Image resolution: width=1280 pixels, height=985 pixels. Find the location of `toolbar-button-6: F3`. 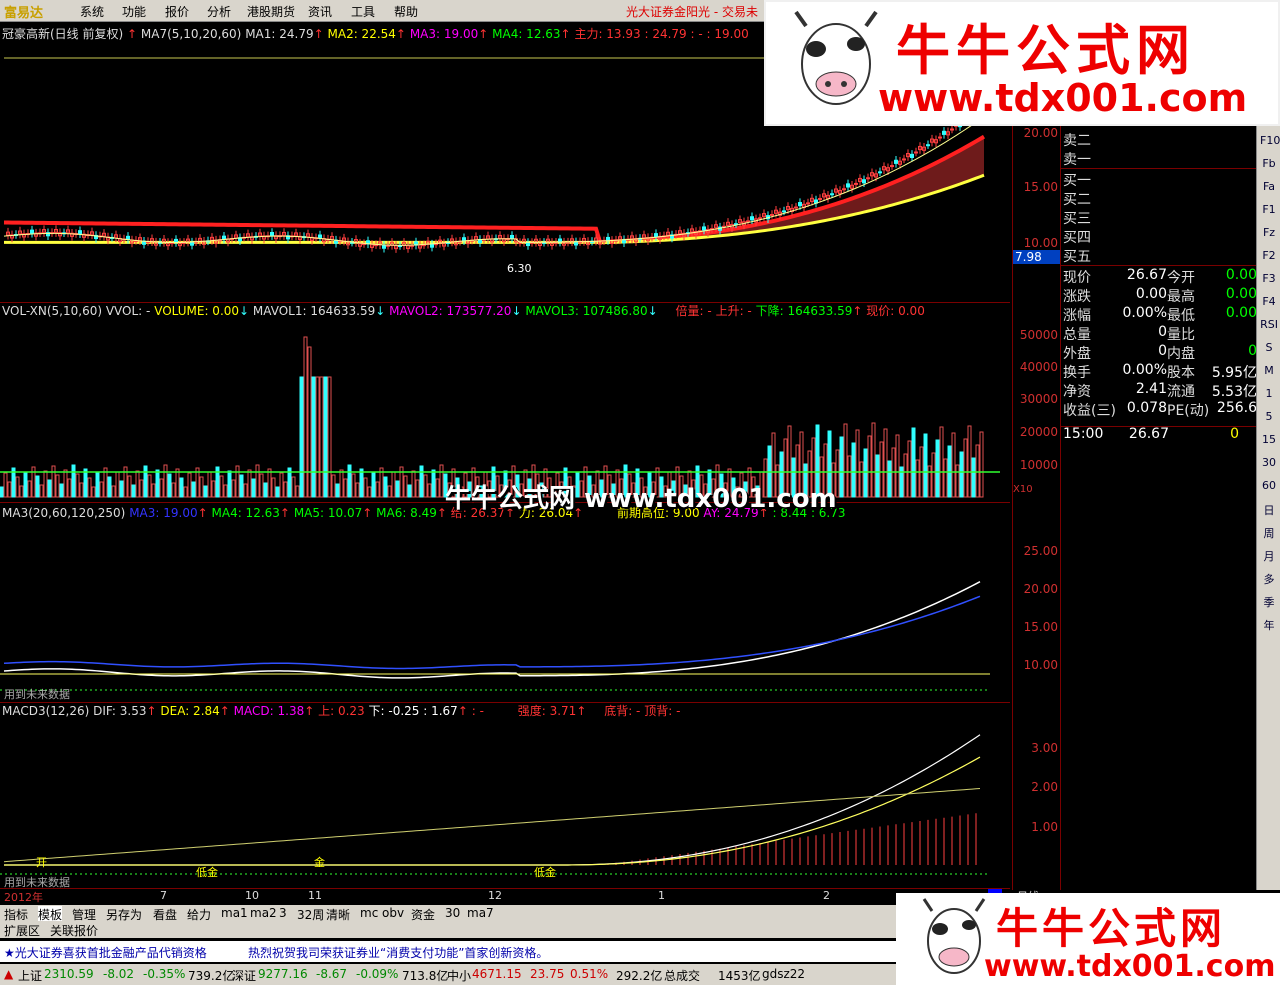

toolbar-button-6: F3 is located at coordinates (1269, 280).